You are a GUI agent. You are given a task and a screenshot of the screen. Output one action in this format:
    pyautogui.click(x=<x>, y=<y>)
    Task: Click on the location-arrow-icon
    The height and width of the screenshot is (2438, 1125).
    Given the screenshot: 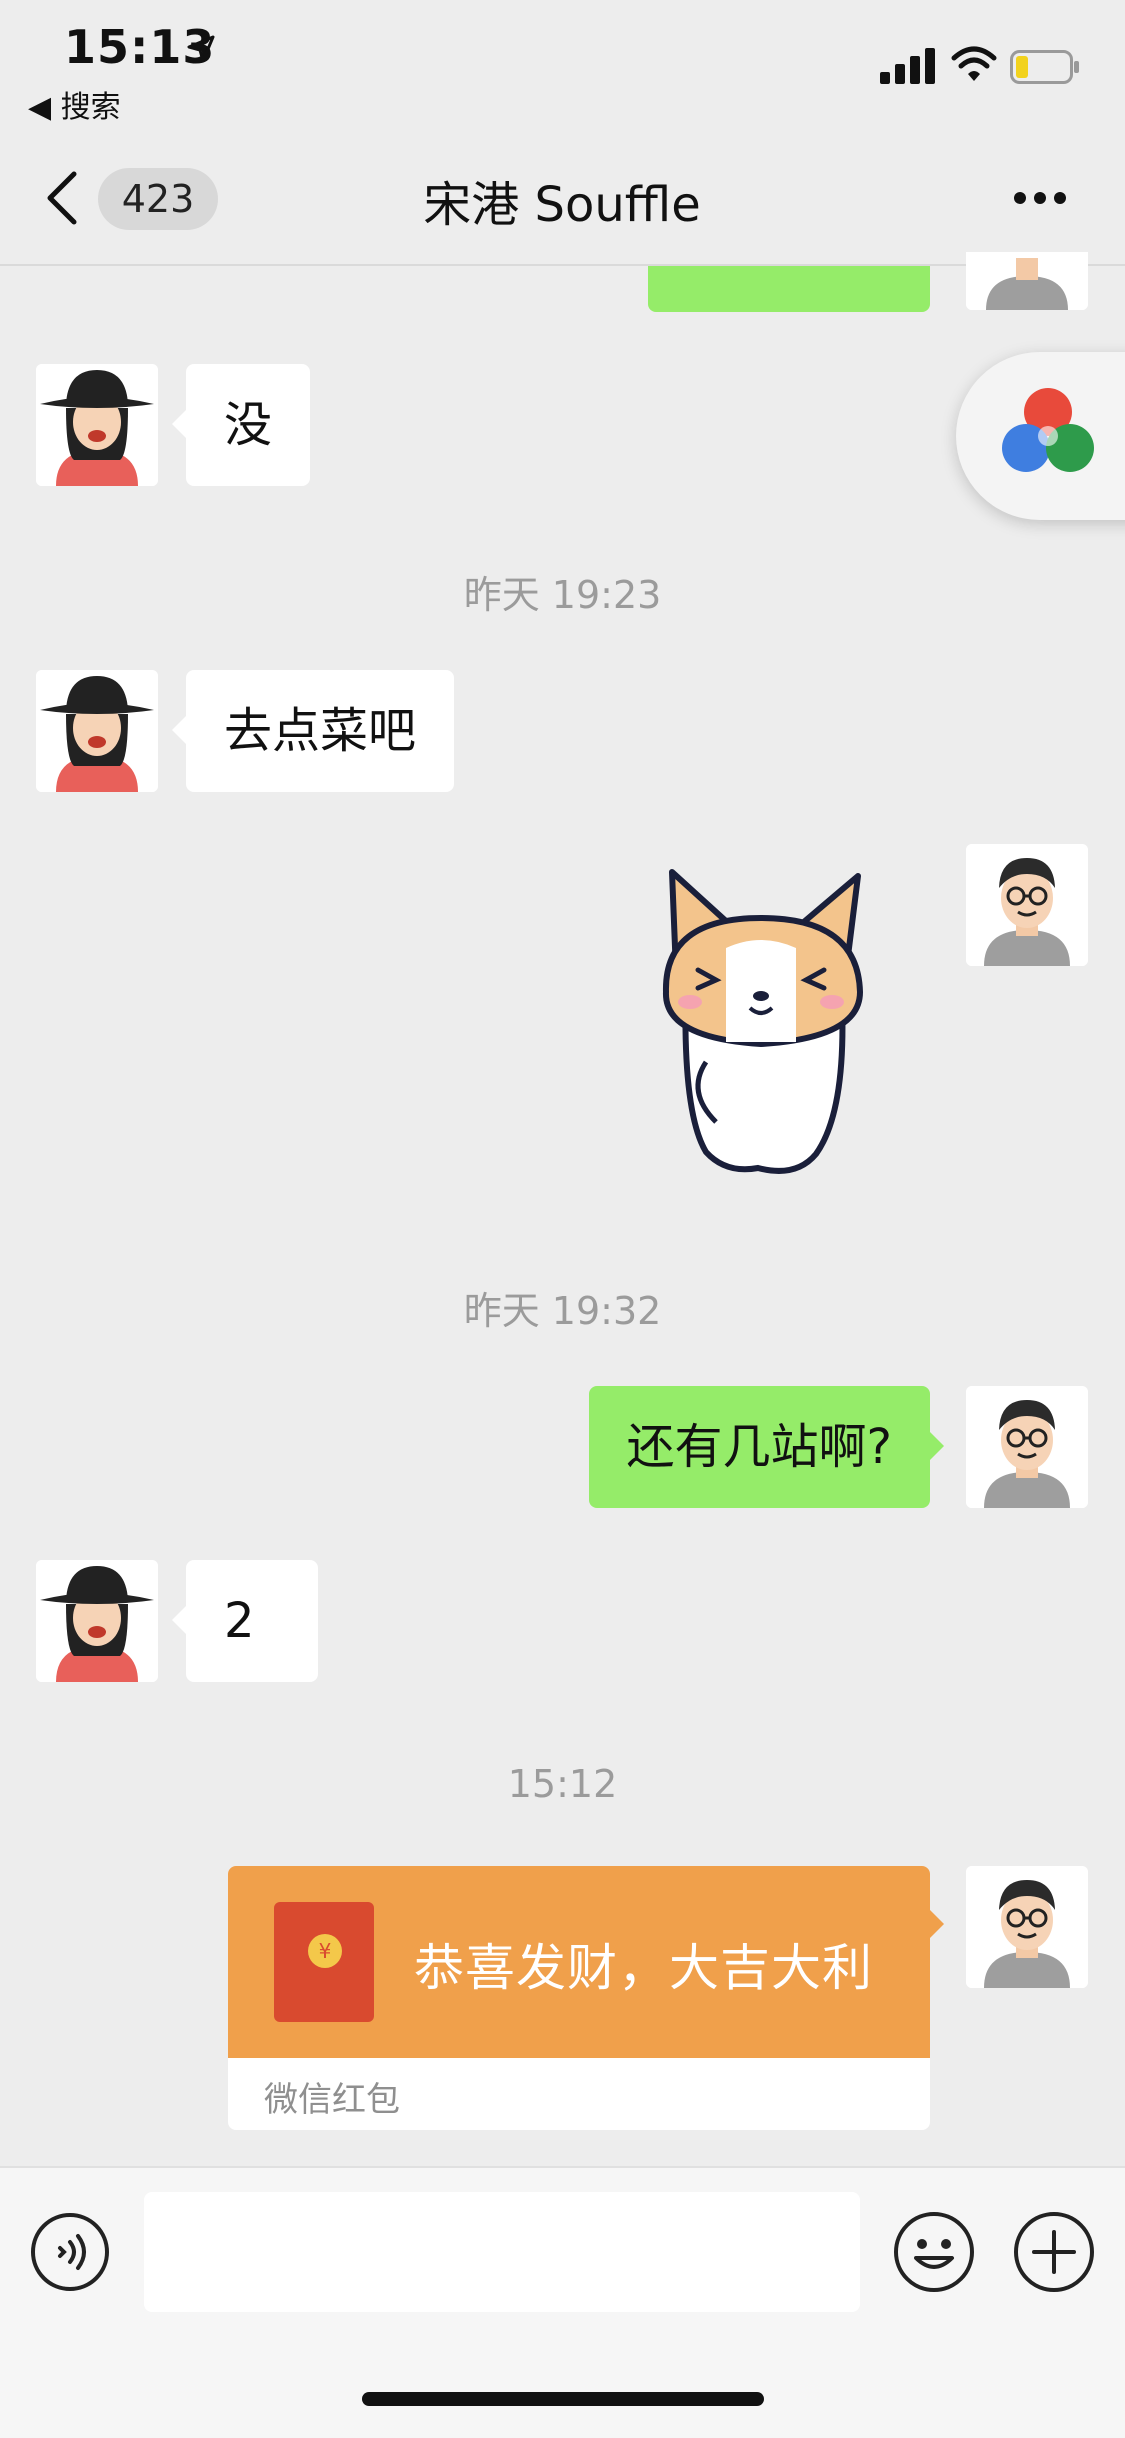 What is the action you would take?
    pyautogui.click(x=201, y=49)
    